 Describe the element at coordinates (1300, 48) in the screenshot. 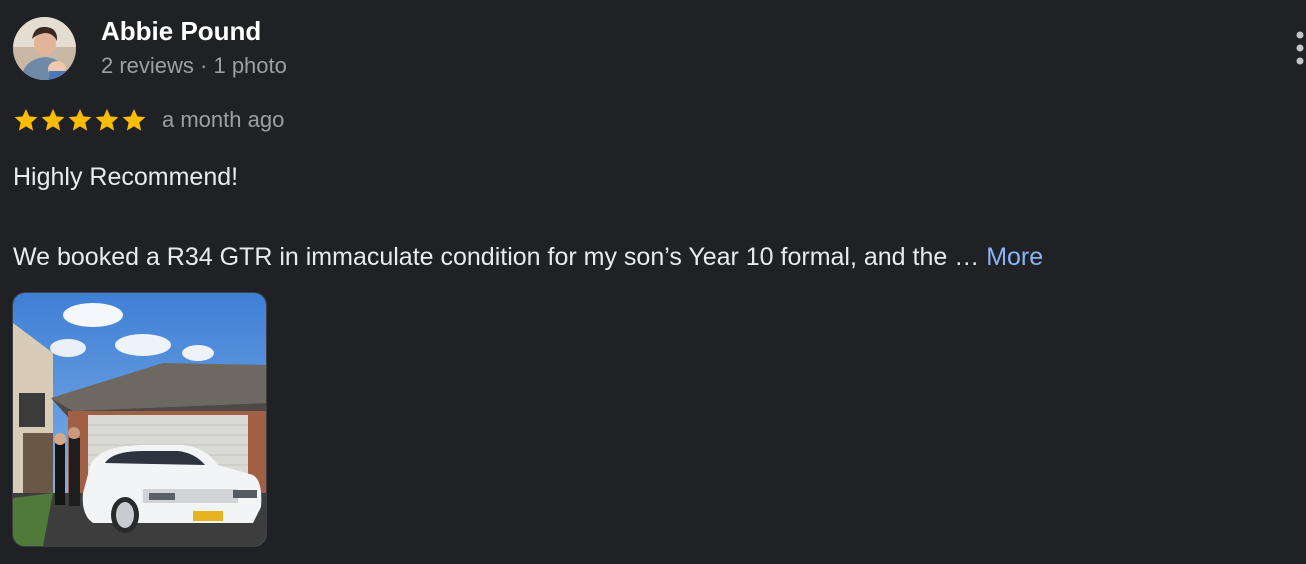

I see `more-vert-icon` at that location.